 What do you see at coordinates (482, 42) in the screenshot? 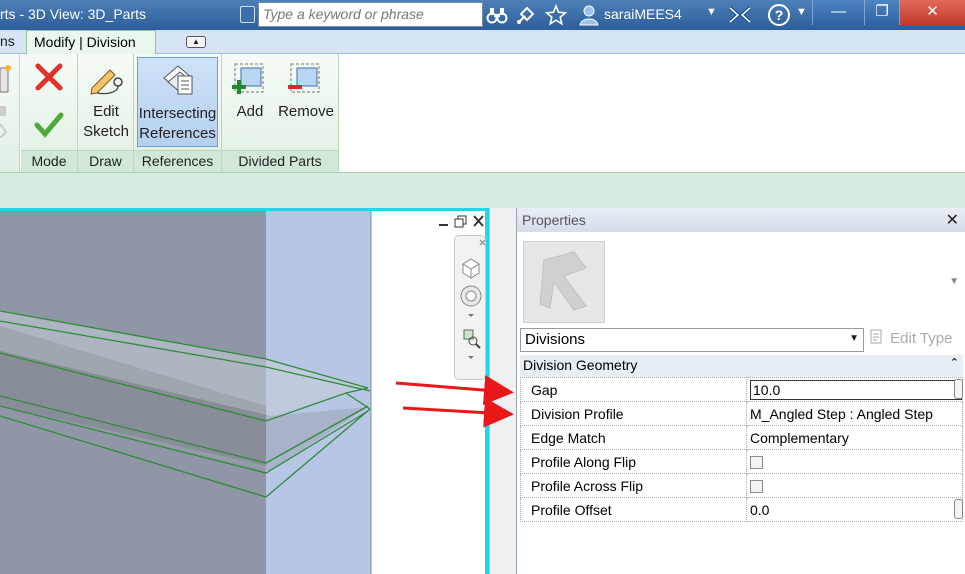
I see `ribbon-tab-bar: ns Modify | Division ▲` at bounding box center [482, 42].